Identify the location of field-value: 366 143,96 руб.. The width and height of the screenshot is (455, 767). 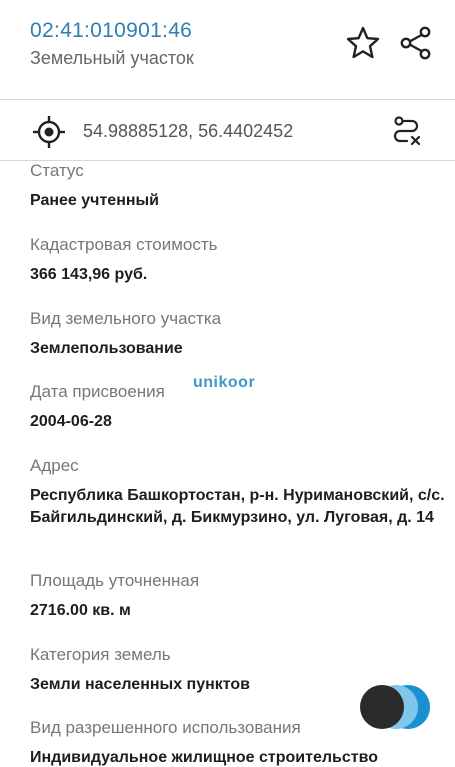
(89, 274).